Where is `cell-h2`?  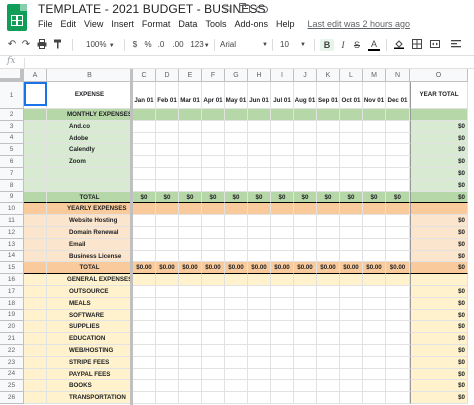 cell-h2 is located at coordinates (259, 115).